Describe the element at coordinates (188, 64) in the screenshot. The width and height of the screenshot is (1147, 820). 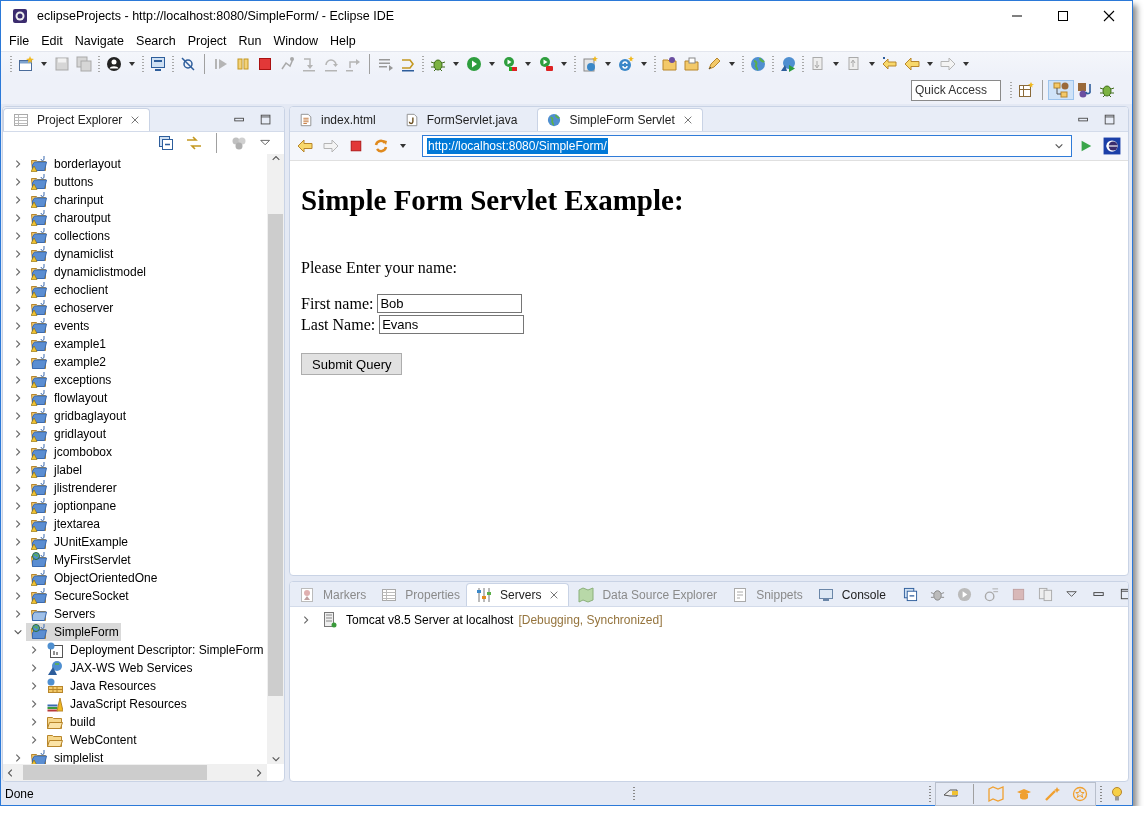
I see `skip-breakpoints-icon` at that location.